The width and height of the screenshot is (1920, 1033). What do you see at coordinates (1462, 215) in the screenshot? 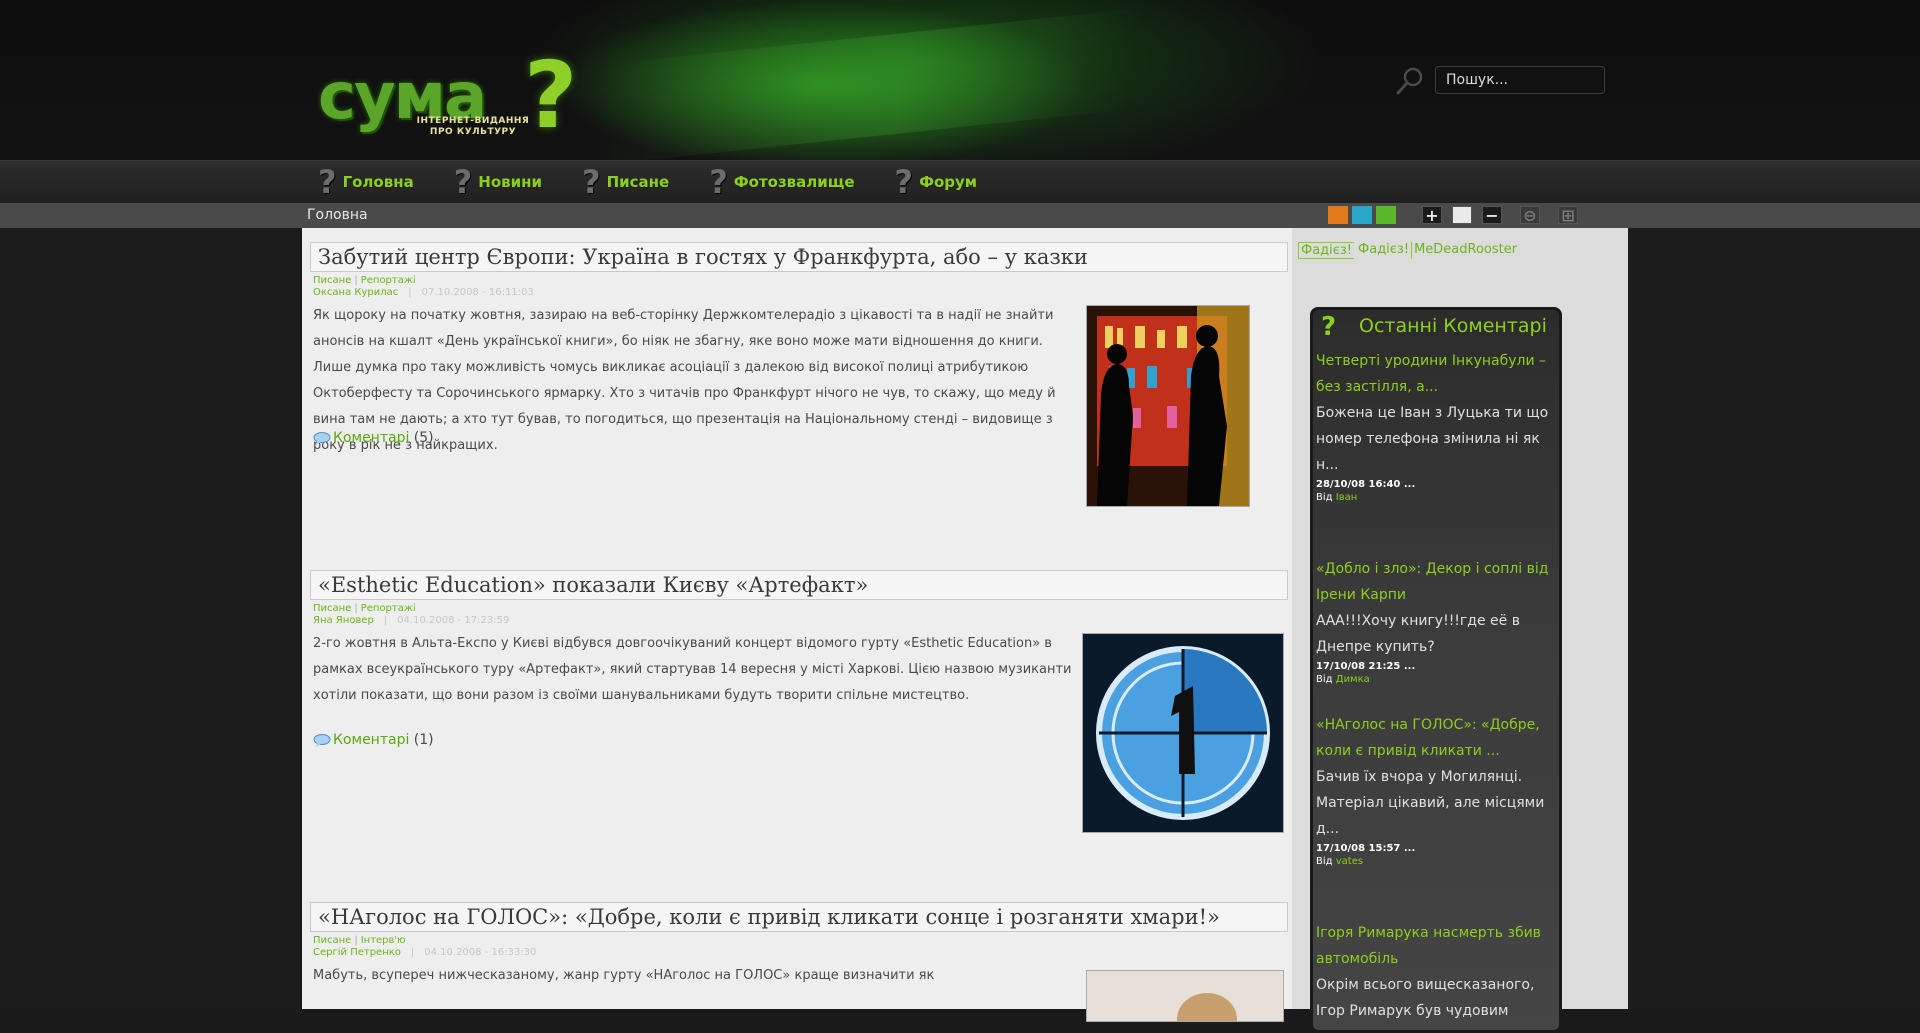
I see `font-reset-button` at bounding box center [1462, 215].